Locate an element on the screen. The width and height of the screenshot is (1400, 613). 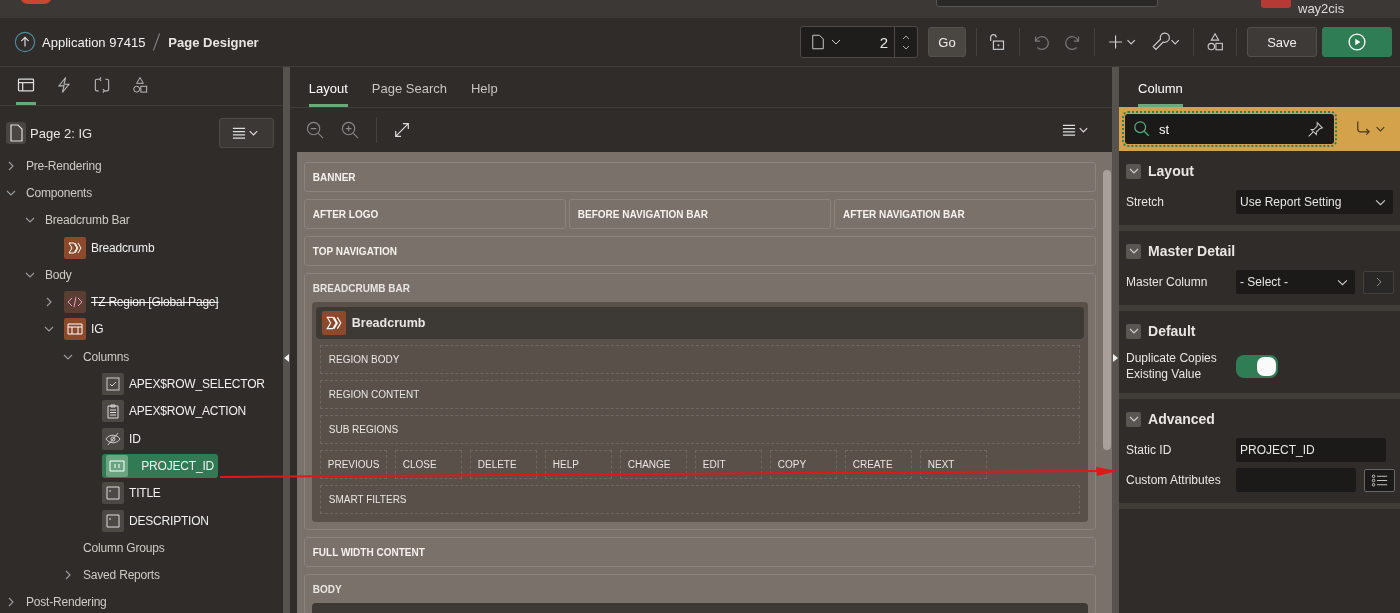
page-label: Page 2: IG is located at coordinates (62, 133).